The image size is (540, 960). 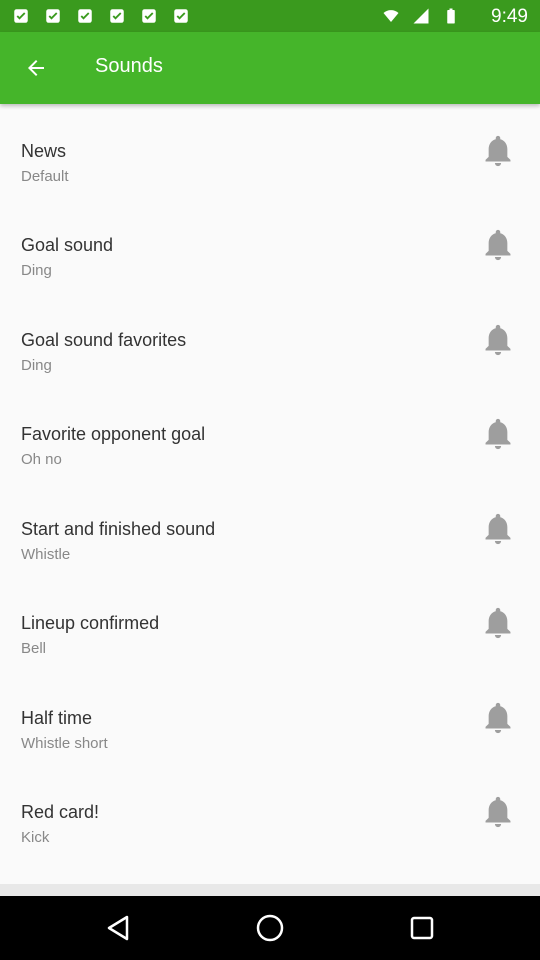 What do you see at coordinates (270, 151) in the screenshot?
I see `list-item-news: News Default` at bounding box center [270, 151].